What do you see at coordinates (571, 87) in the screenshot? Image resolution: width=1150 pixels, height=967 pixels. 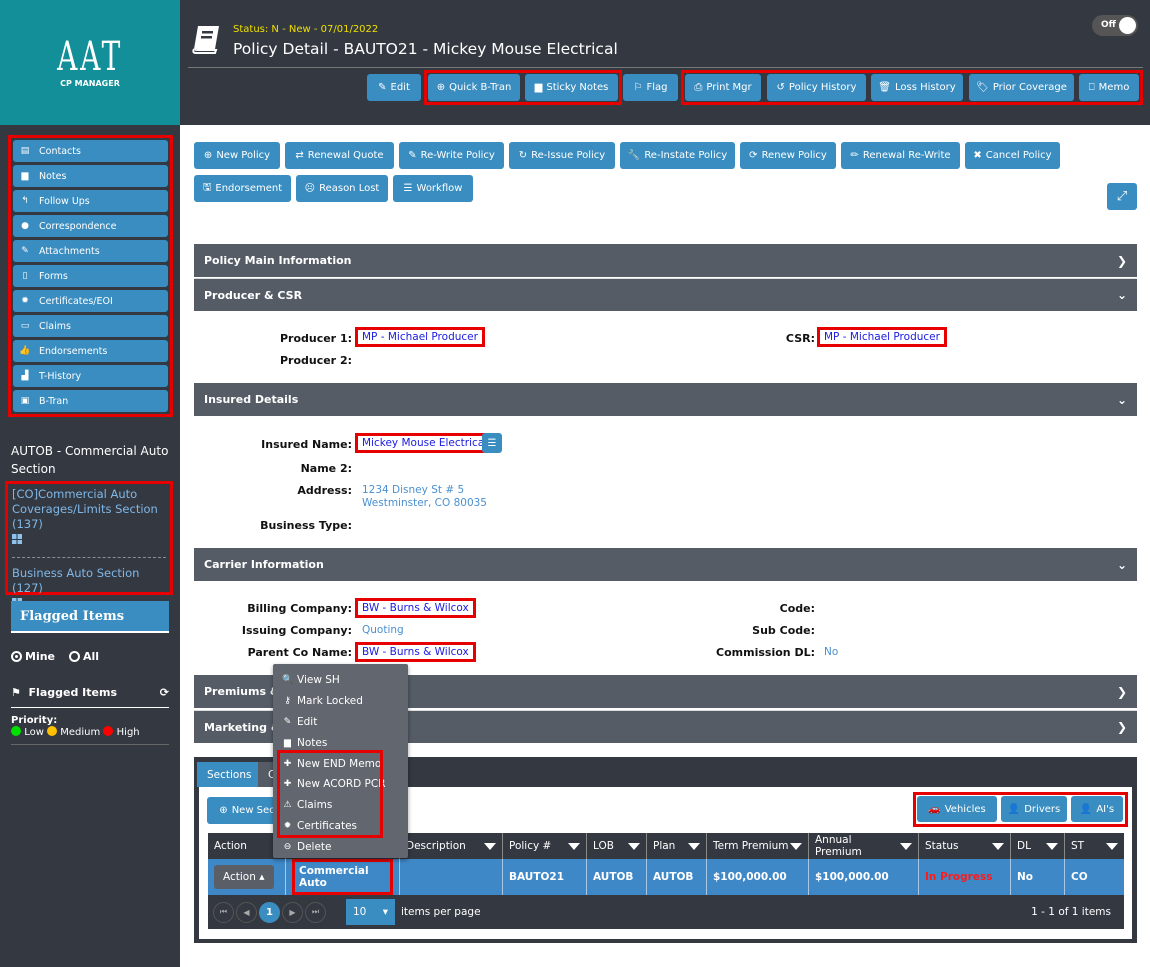 I see `sticky-notes-button: ▆ Sticky Notes` at bounding box center [571, 87].